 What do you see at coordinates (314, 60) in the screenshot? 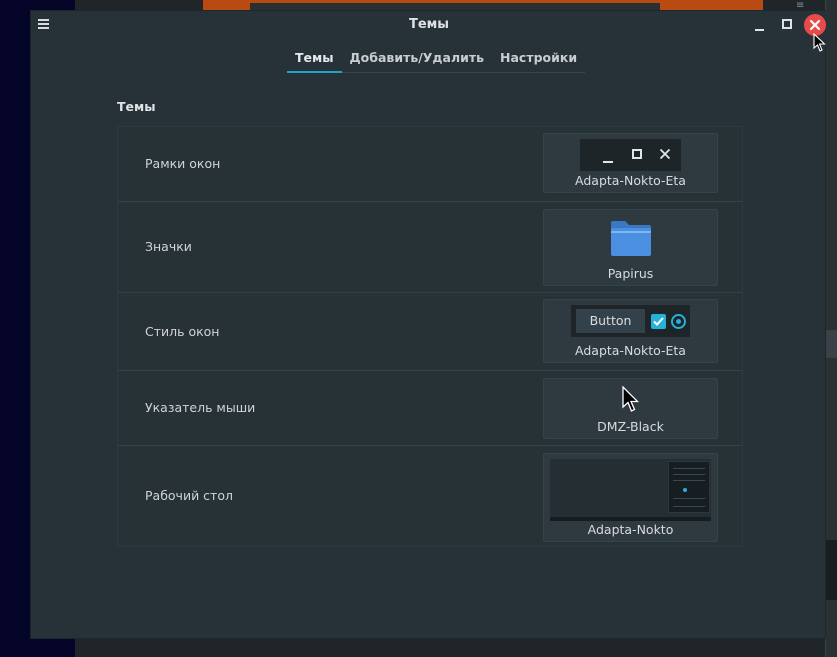
I see `tab-themes: Темы` at bounding box center [314, 60].